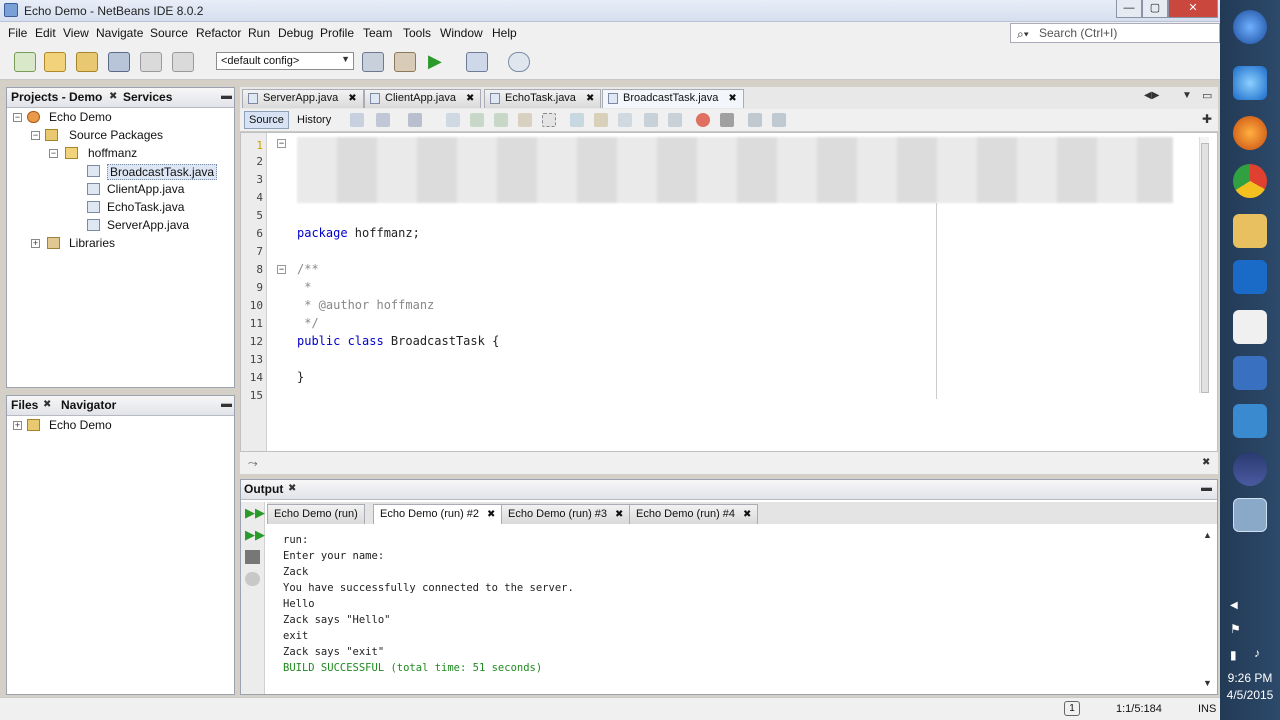 The width and height of the screenshot is (1280, 720). Describe the element at coordinates (45, 33) in the screenshot. I see `menu-edit: Edit` at that location.